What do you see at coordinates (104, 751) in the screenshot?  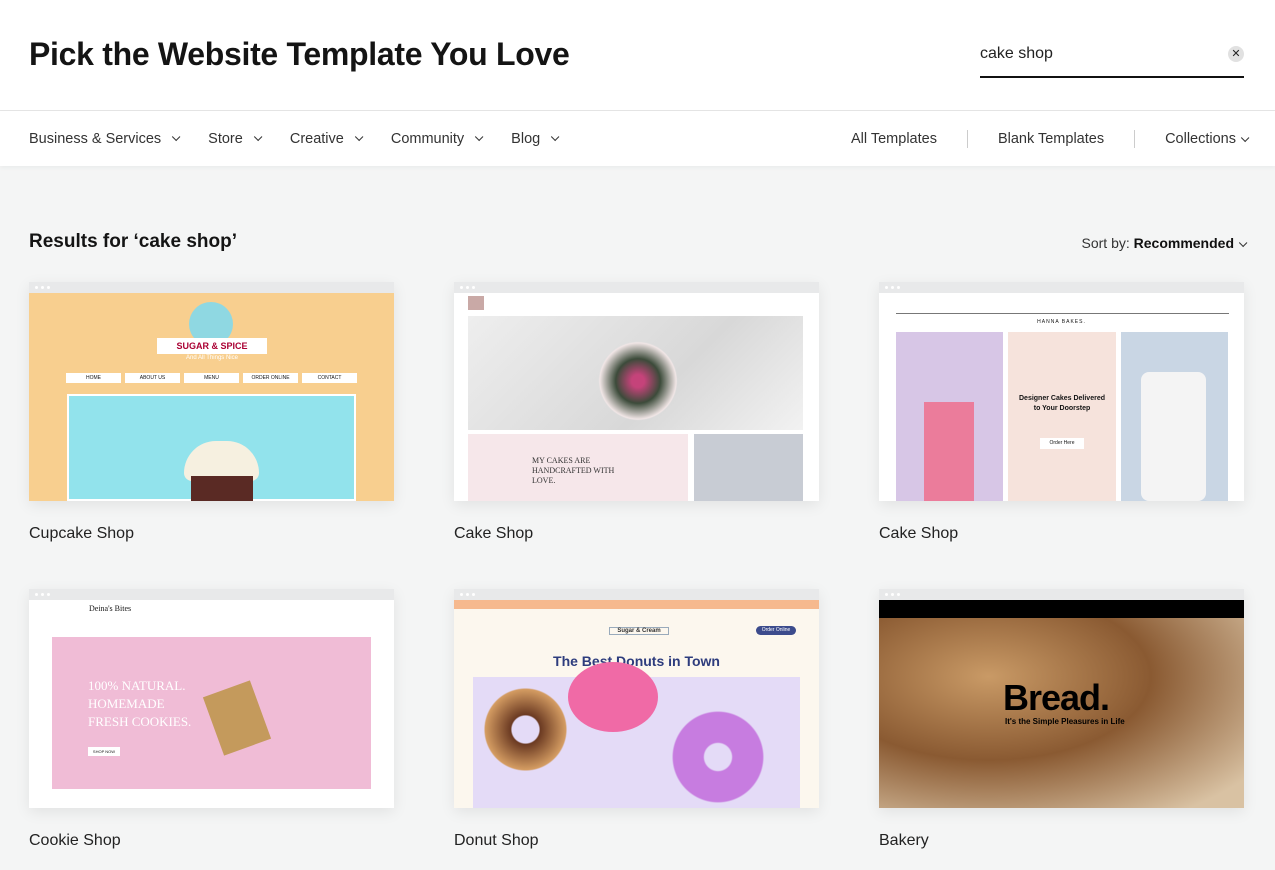 I see `preview-button: SHOP NOW` at bounding box center [104, 751].